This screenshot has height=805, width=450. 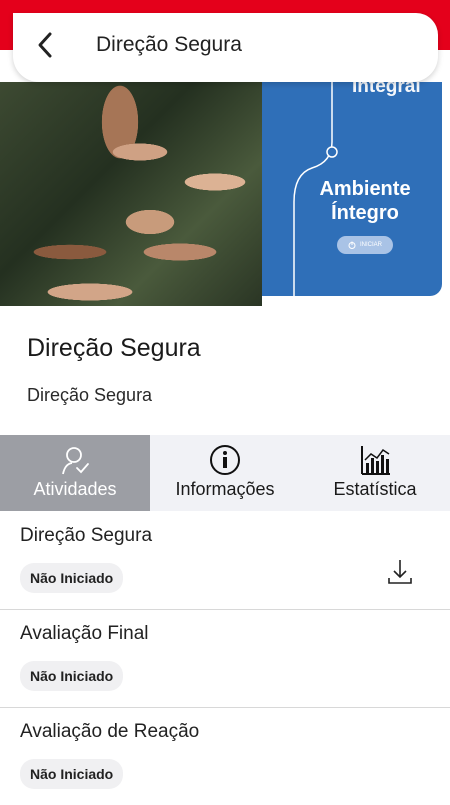 What do you see at coordinates (365, 189) in the screenshot?
I see `banner-title-line1: Ambiente` at bounding box center [365, 189].